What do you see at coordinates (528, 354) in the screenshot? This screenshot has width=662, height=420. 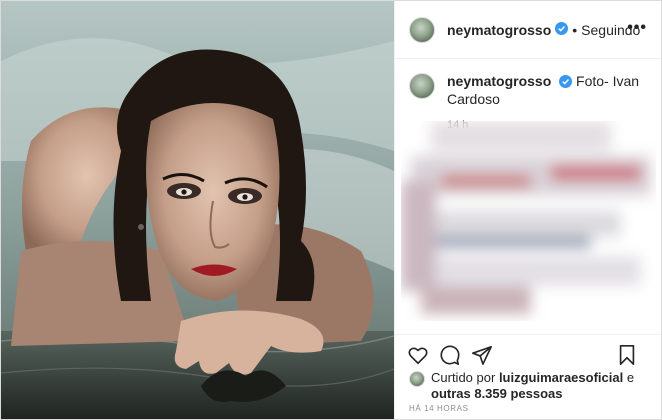 I see `action-bar` at bounding box center [528, 354].